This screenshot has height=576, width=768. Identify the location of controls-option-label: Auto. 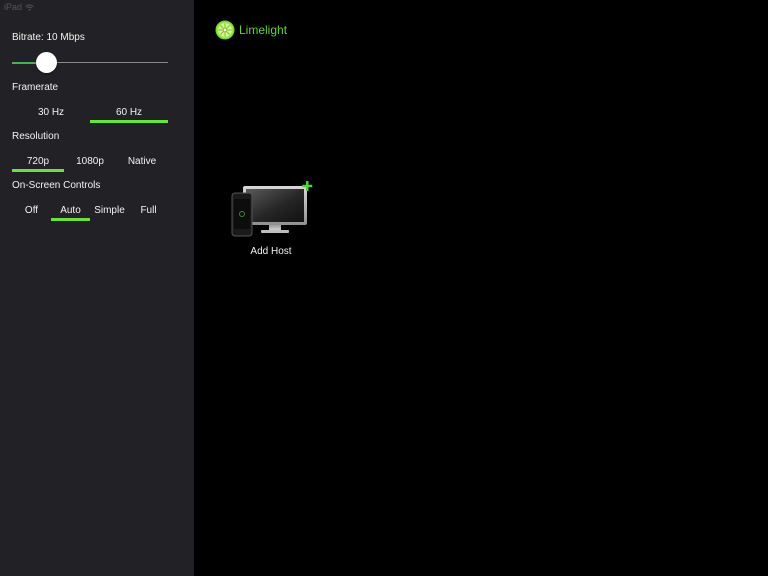
(70, 210).